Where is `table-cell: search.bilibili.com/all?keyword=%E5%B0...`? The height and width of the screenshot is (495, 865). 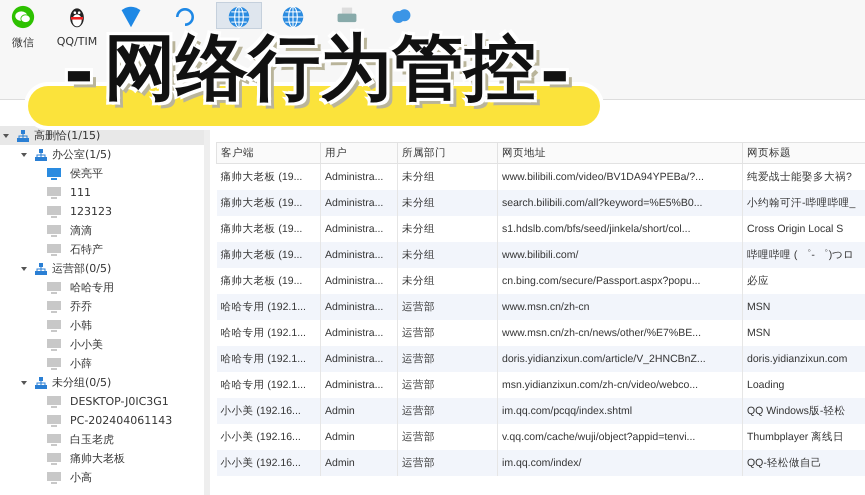
table-cell: search.bilibili.com/all?keyword=%E5%B0... is located at coordinates (620, 203).